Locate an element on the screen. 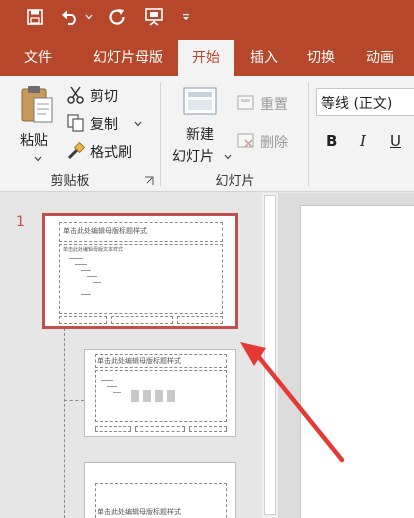 This screenshot has height=518, width=414. italic-button: I is located at coordinates (363, 141).